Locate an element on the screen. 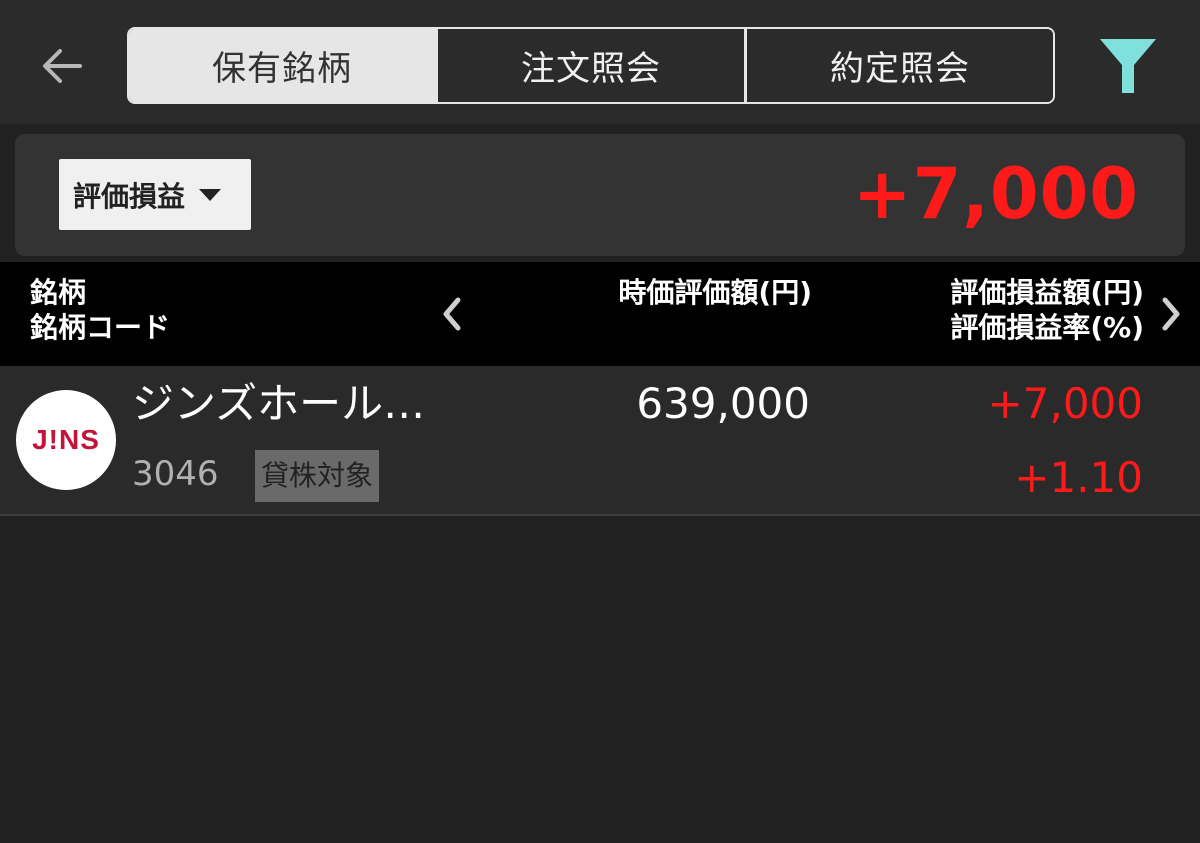  back-button is located at coordinates (62, 66).